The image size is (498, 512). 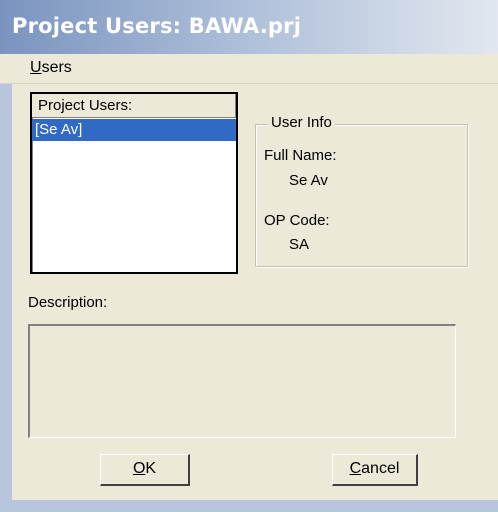 What do you see at coordinates (380, 468) in the screenshot?
I see `cancel-rest: ancel` at bounding box center [380, 468].